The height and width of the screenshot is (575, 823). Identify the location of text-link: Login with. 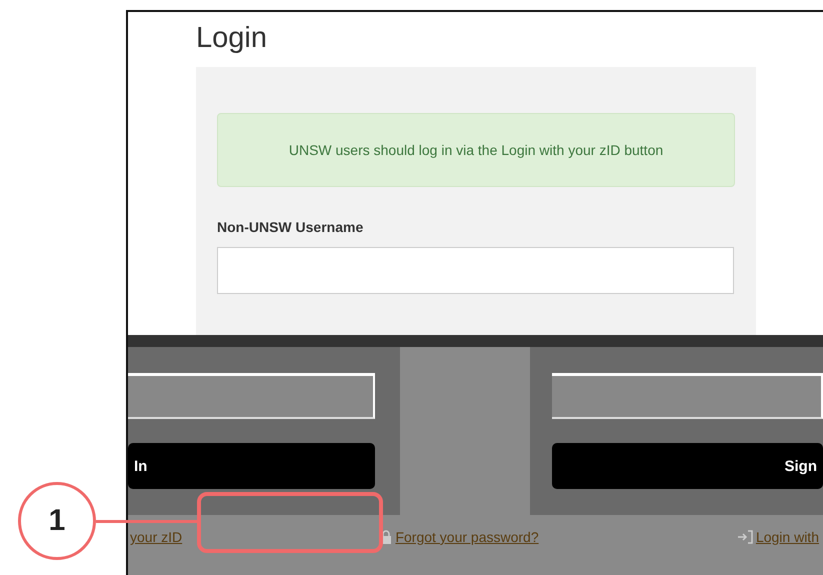
(777, 537).